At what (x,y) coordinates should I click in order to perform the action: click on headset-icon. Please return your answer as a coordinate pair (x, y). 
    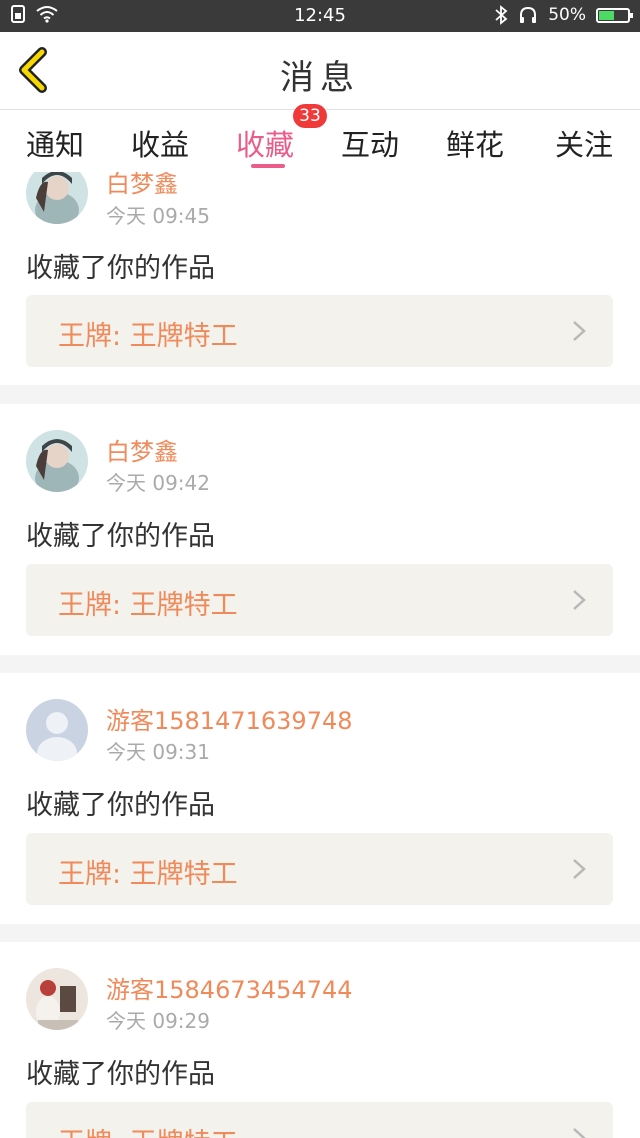
    Looking at the image, I should click on (528, 14).